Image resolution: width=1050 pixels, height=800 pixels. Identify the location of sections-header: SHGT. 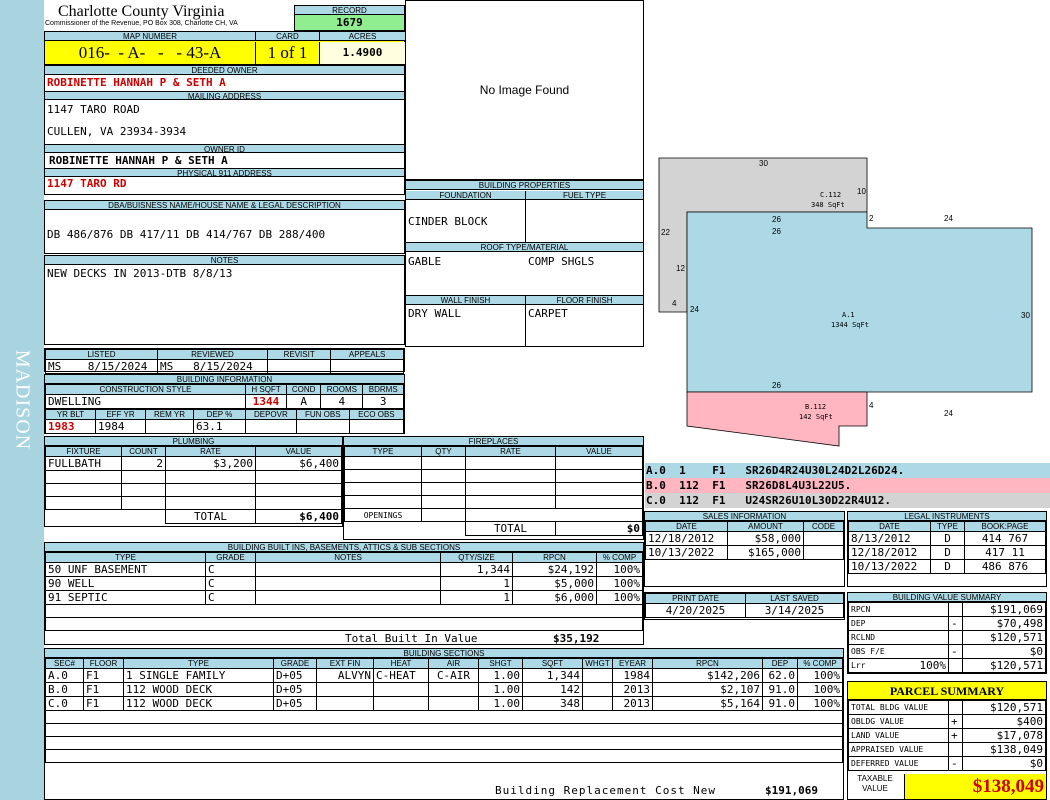
(500, 663).